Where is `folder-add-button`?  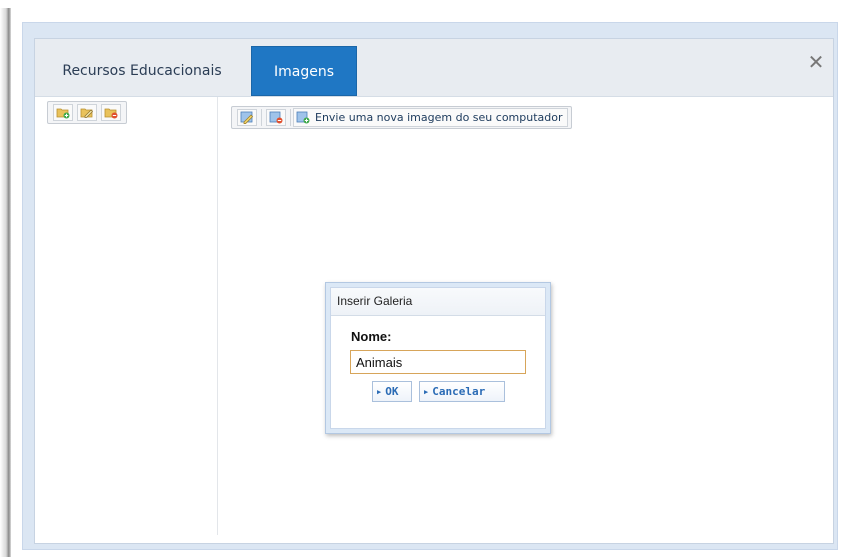 folder-add-button is located at coordinates (63, 112).